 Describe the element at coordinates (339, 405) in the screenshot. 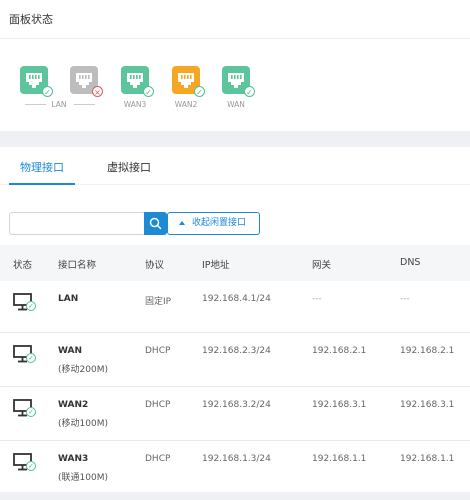

I see `gateway: 192.168.3.1` at that location.